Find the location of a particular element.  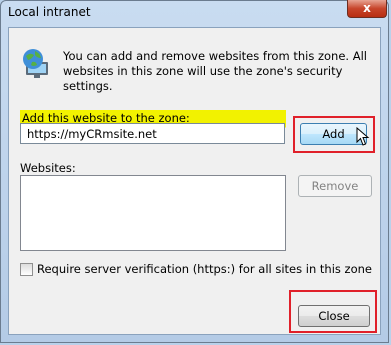

server-verification-checkbox is located at coordinates (26, 269).